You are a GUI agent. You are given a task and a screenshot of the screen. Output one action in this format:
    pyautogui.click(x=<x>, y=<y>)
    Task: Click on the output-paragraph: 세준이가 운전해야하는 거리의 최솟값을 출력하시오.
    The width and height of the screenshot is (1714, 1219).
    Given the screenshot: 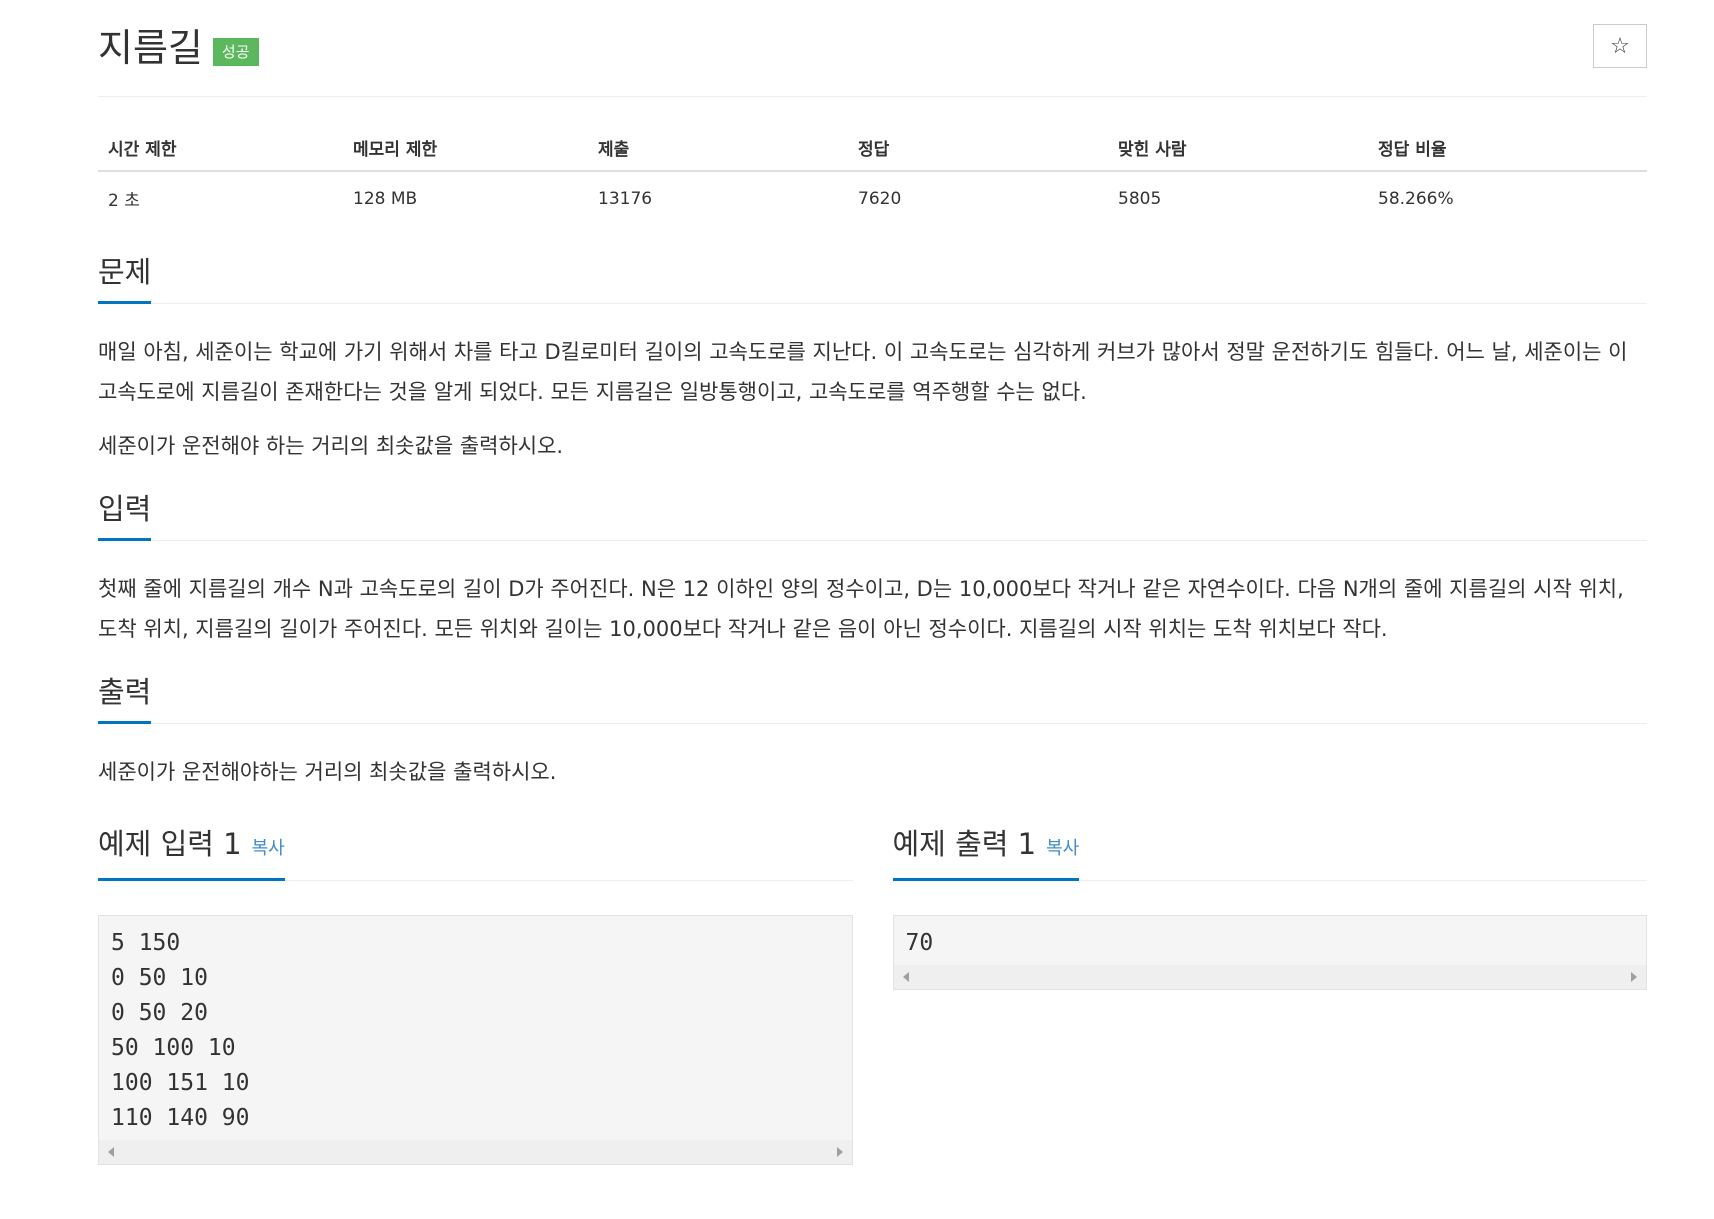 What is the action you would take?
    pyautogui.click(x=327, y=772)
    